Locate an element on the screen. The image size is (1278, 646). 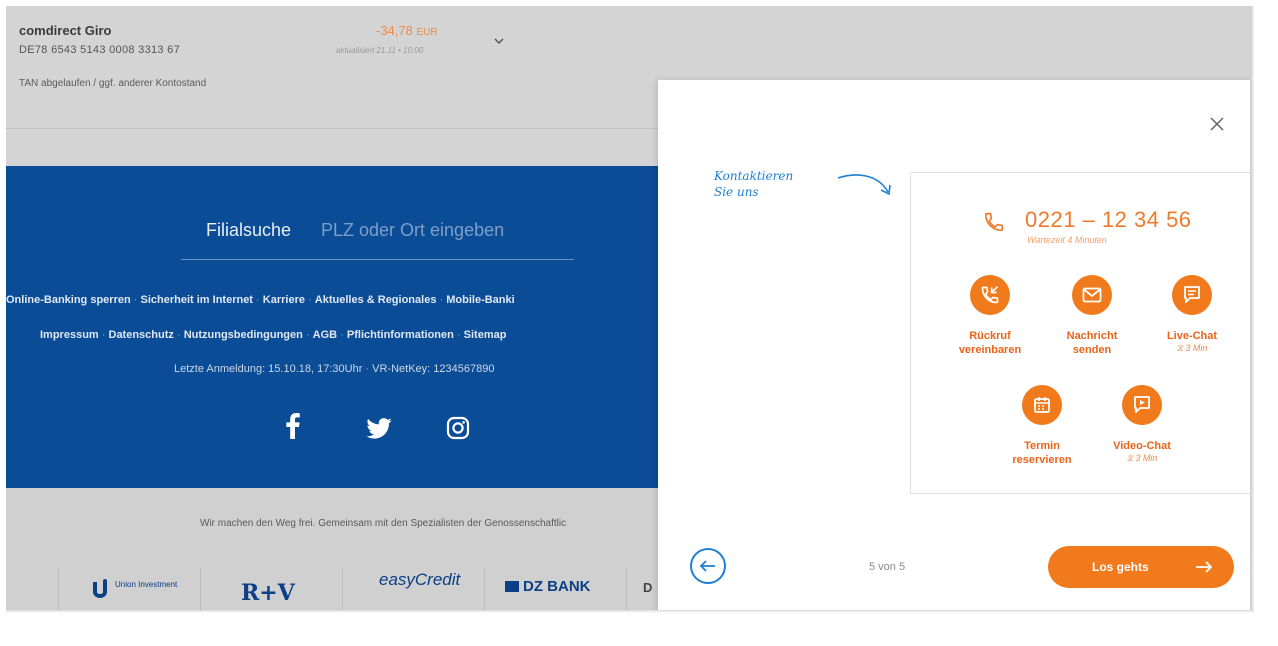
account-iban: DE78 6543 5143 0008 3313 67 is located at coordinates (100, 50).